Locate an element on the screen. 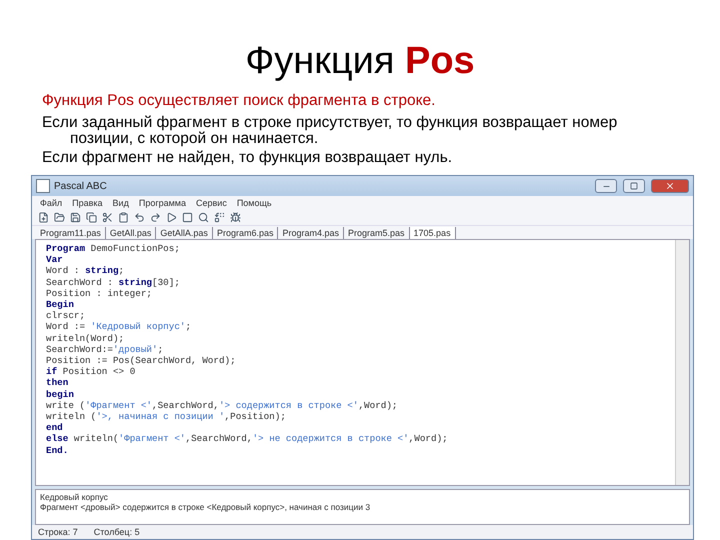  replace-icon is located at coordinates (219, 217).